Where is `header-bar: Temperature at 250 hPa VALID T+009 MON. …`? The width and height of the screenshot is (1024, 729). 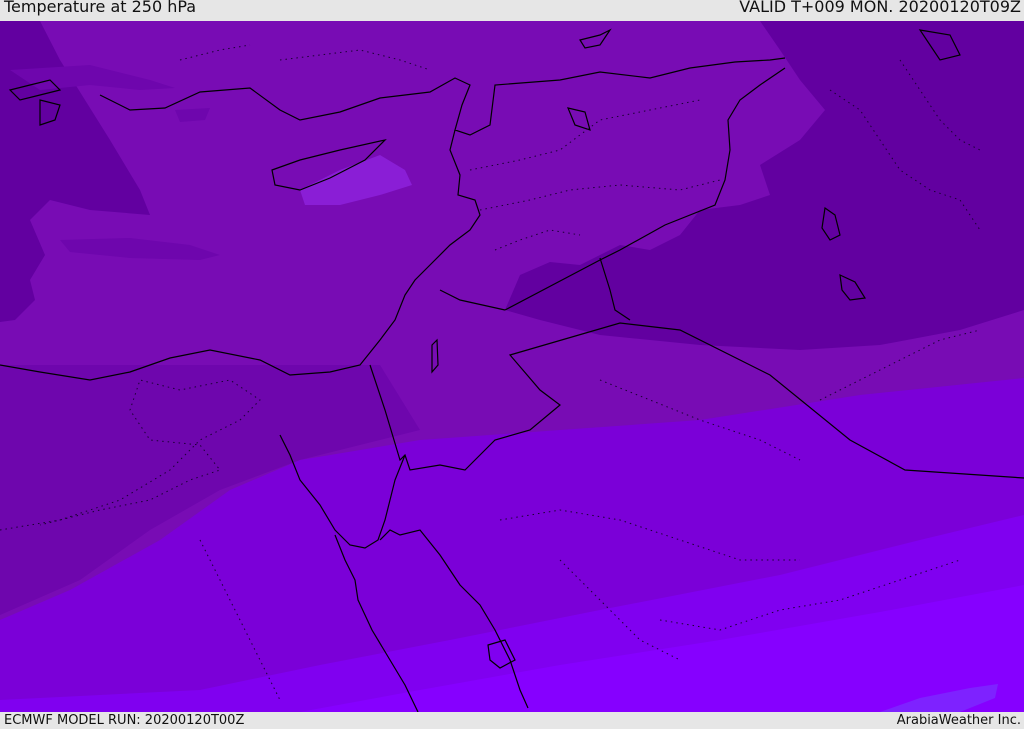
header-bar: Temperature at 250 hPa VALID T+009 MON. … is located at coordinates (512, 10).